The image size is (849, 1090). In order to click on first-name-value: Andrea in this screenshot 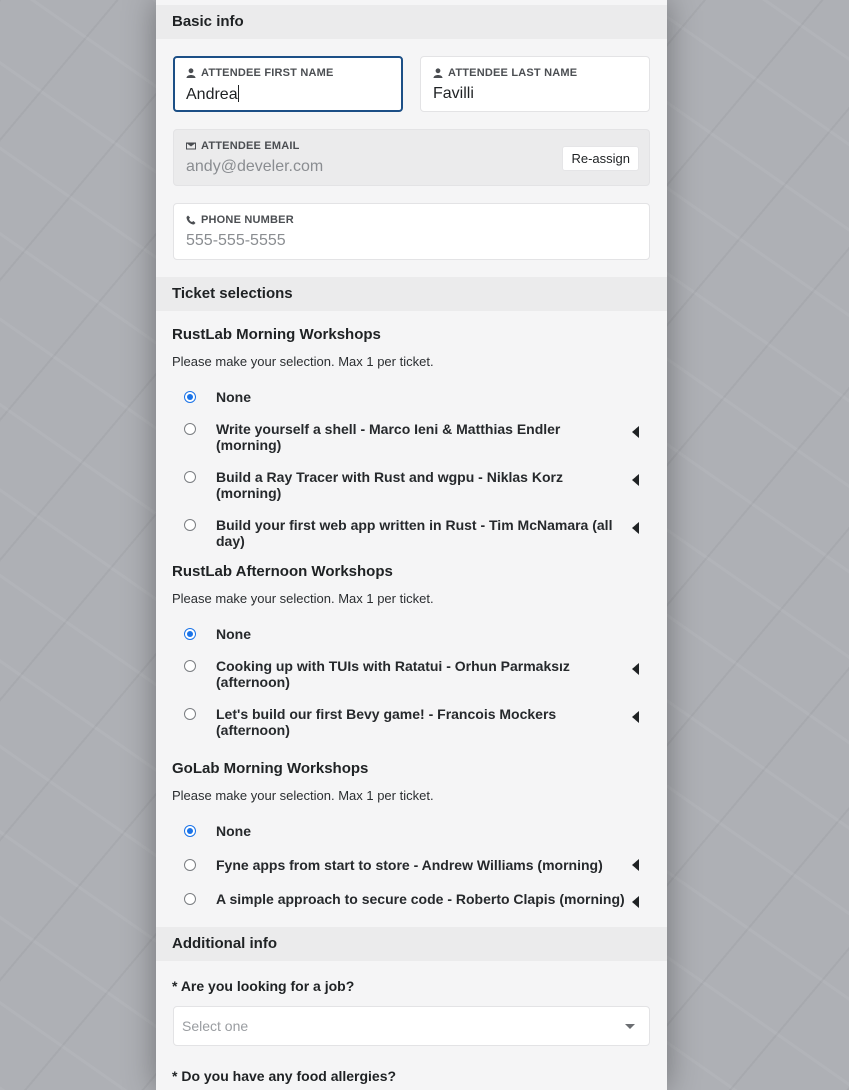, I will do `click(212, 94)`.